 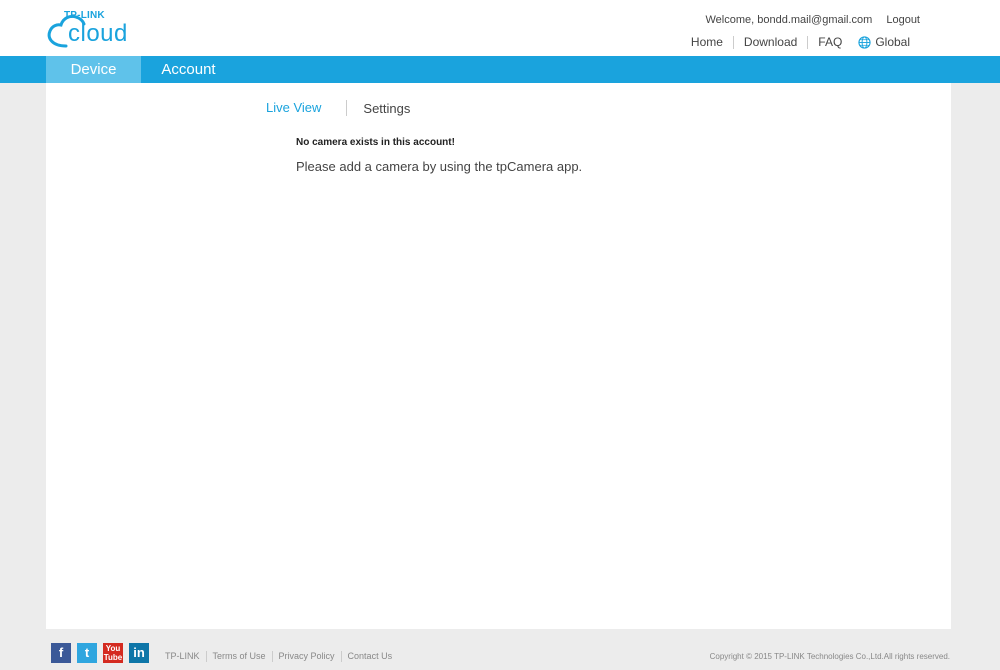 What do you see at coordinates (87, 653) in the screenshot?
I see `twitter-icon: t` at bounding box center [87, 653].